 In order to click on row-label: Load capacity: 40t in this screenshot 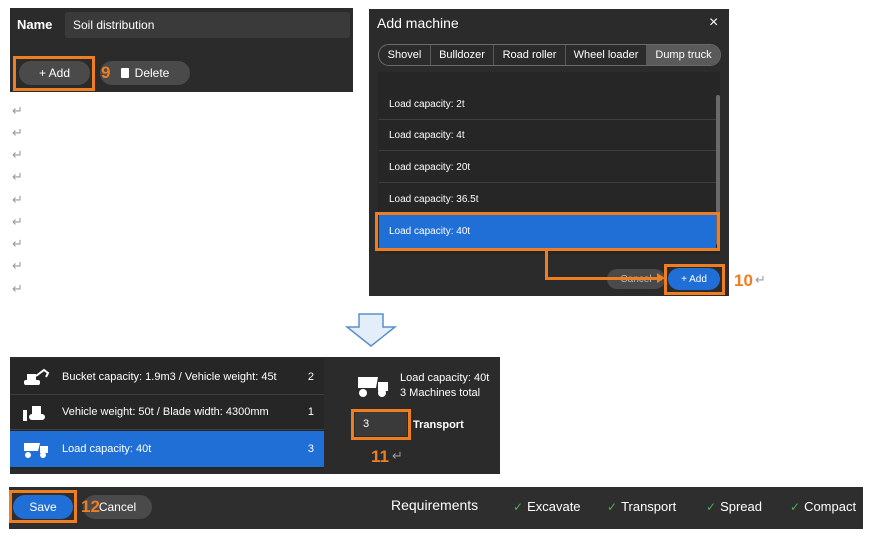, I will do `click(107, 449)`.